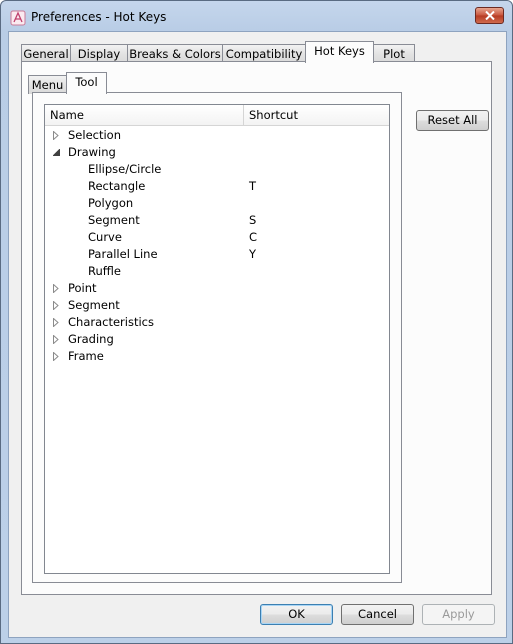 The height and width of the screenshot is (644, 513). What do you see at coordinates (458, 614) in the screenshot?
I see `apply-button: Apply` at bounding box center [458, 614].